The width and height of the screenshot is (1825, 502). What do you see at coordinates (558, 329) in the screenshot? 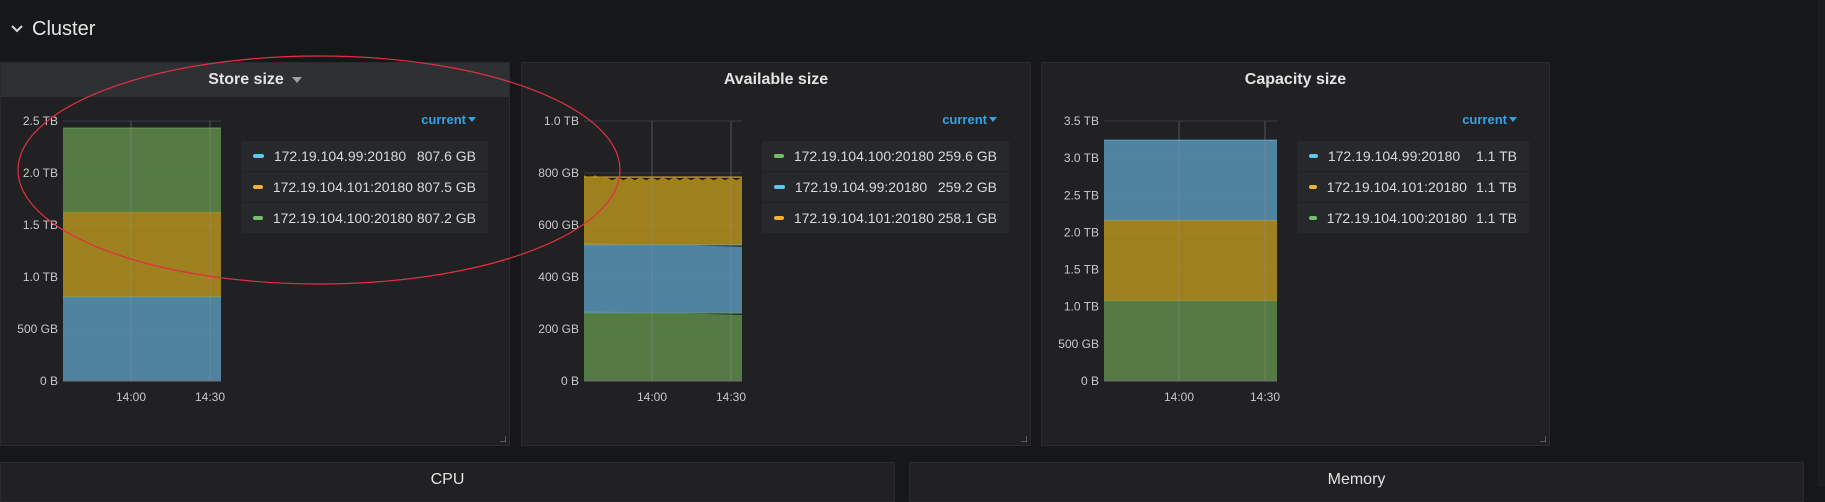
I see `y-tick-label: 200 GB` at bounding box center [558, 329].